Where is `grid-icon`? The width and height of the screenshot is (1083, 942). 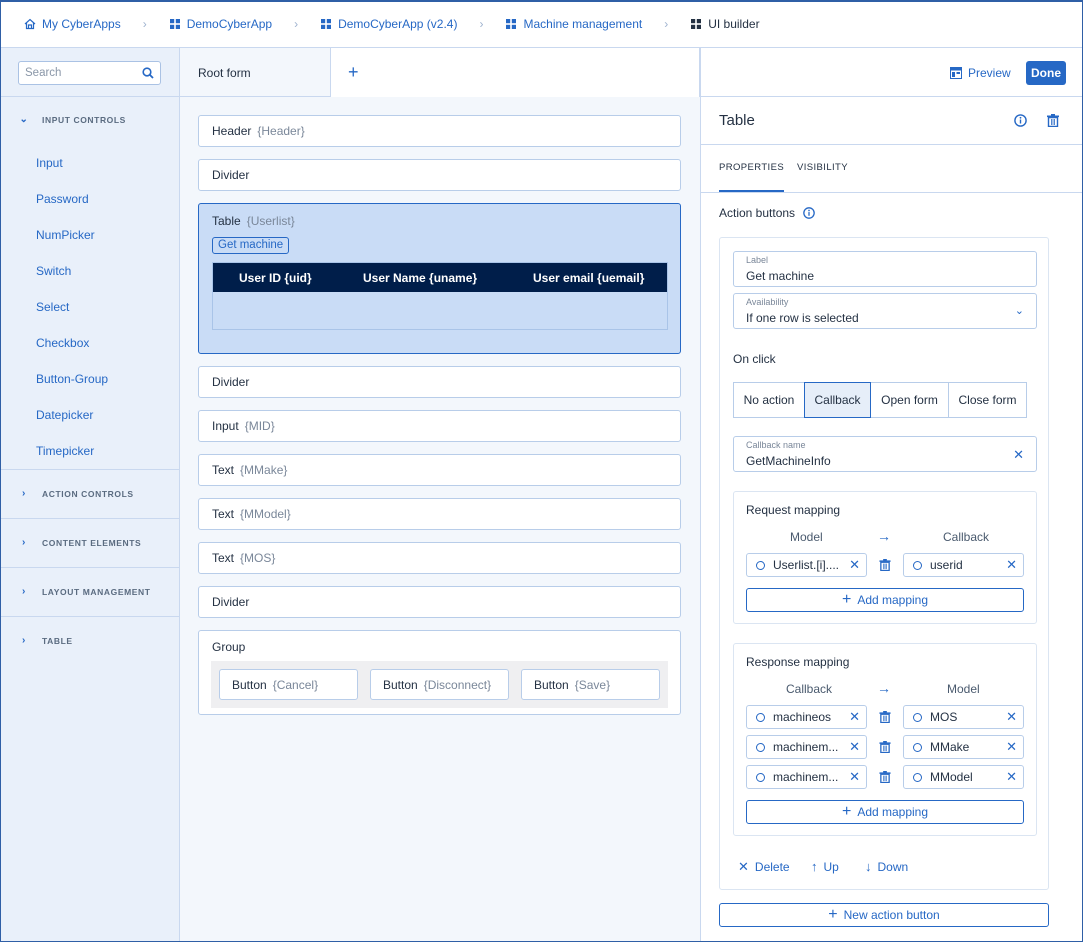
grid-icon is located at coordinates (696, 23).